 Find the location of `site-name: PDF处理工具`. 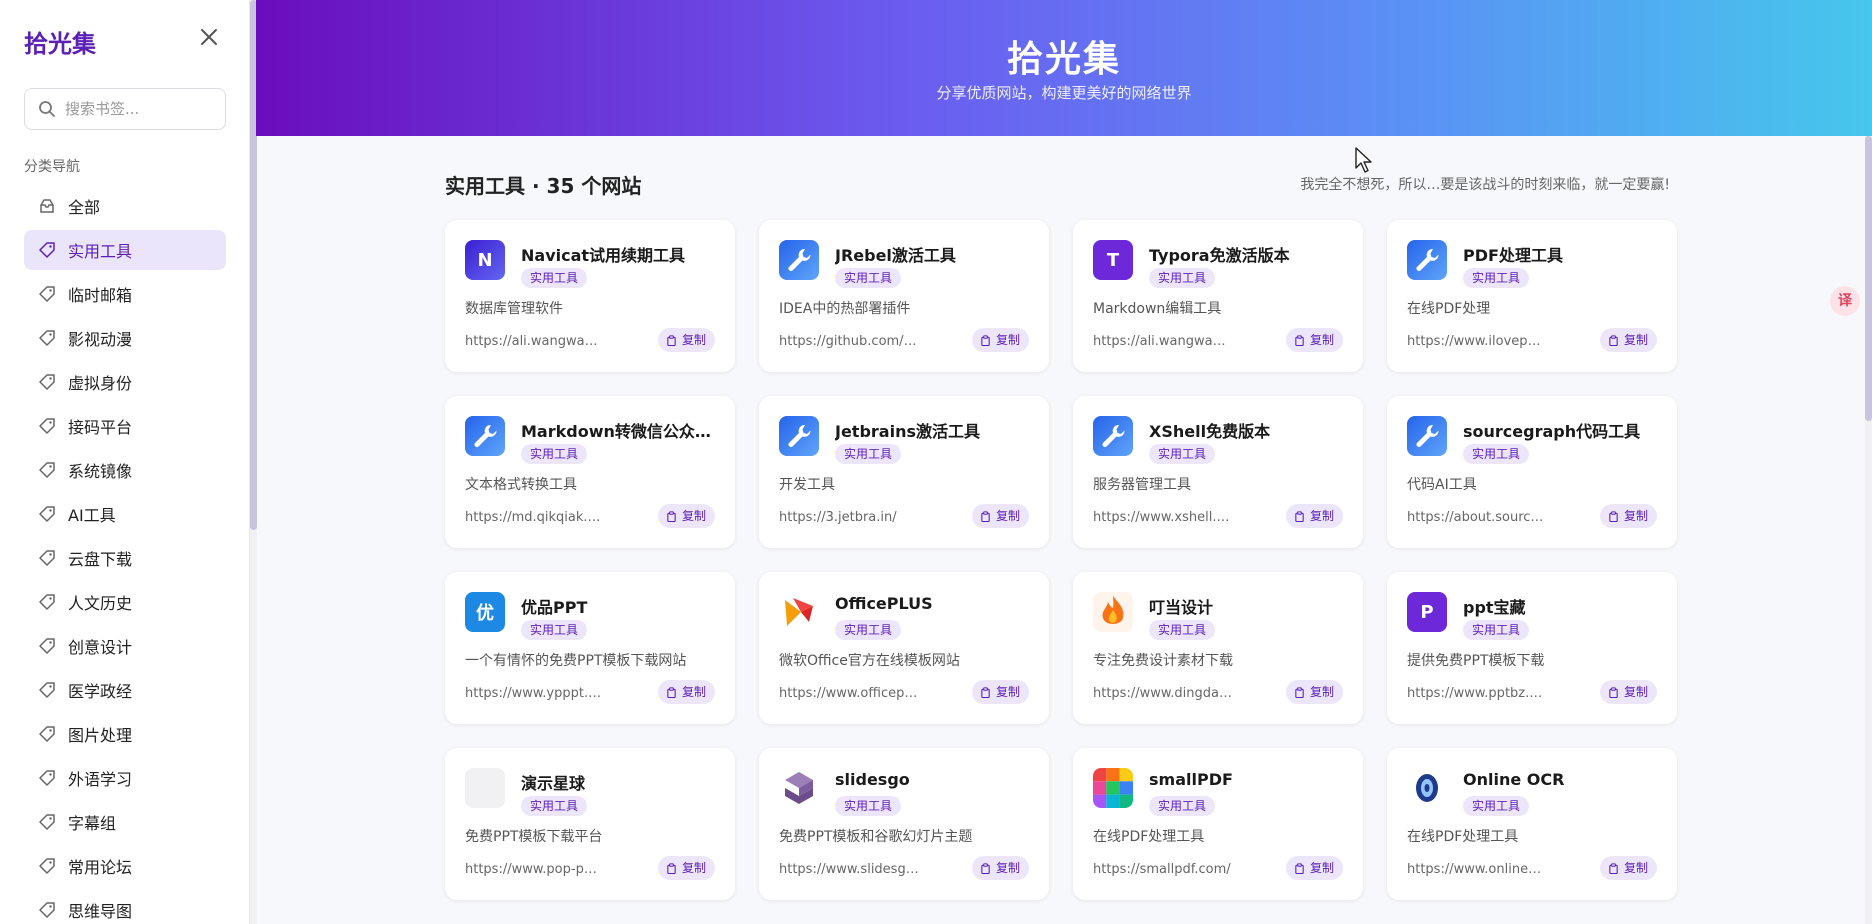

site-name: PDF处理工具 is located at coordinates (1513, 255).